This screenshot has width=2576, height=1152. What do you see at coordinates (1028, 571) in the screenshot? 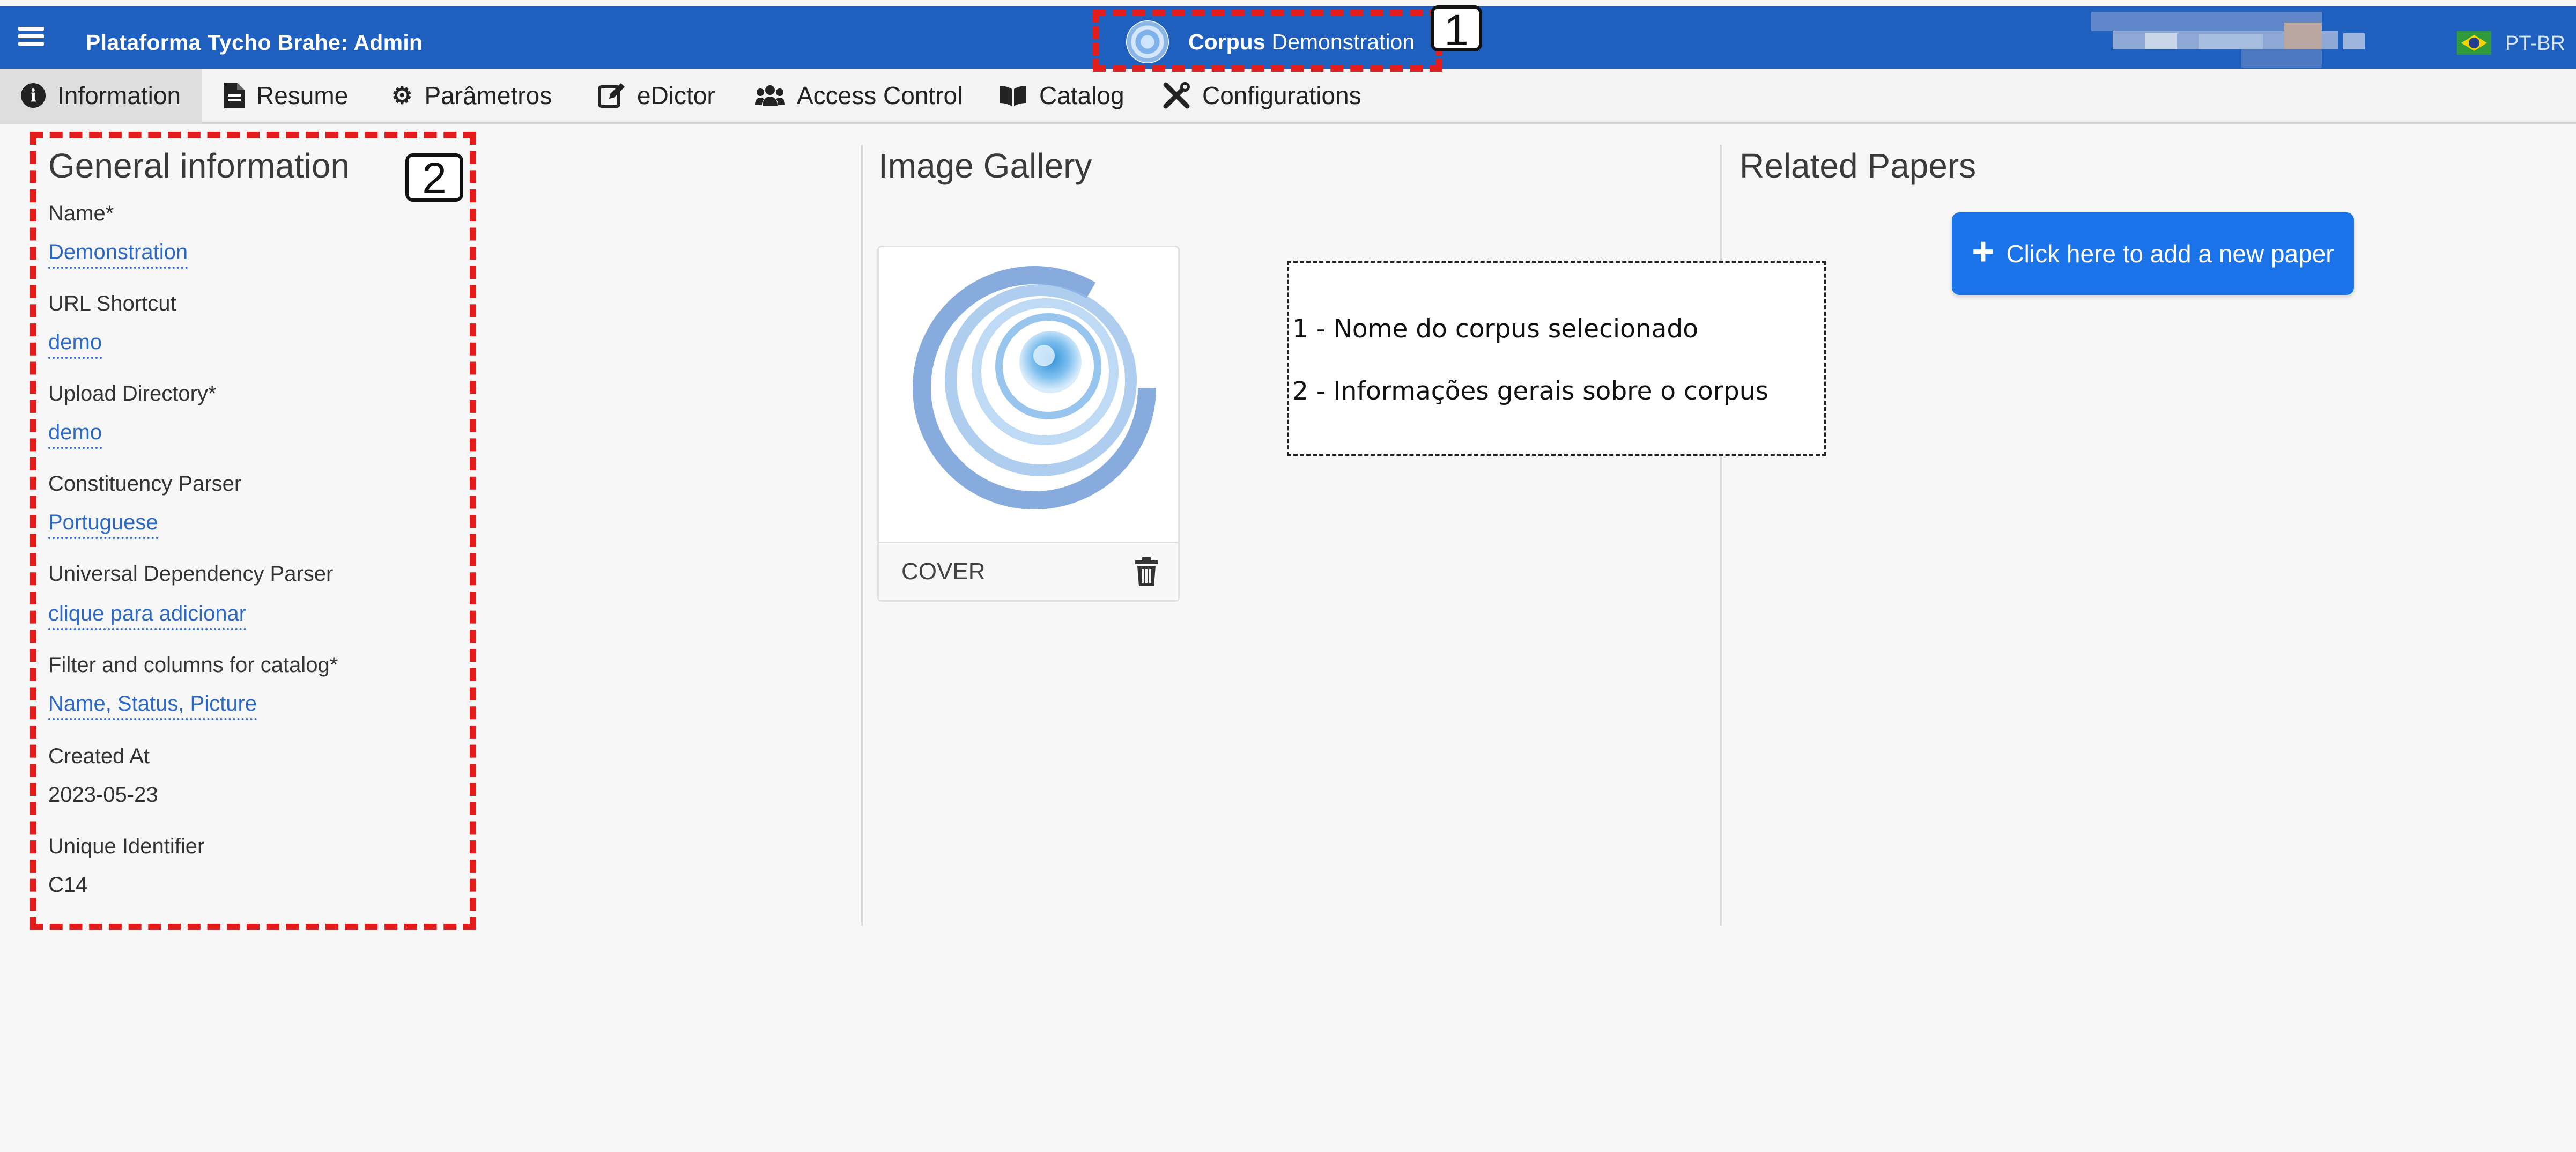
I see `cover-card-footer: COVER` at bounding box center [1028, 571].